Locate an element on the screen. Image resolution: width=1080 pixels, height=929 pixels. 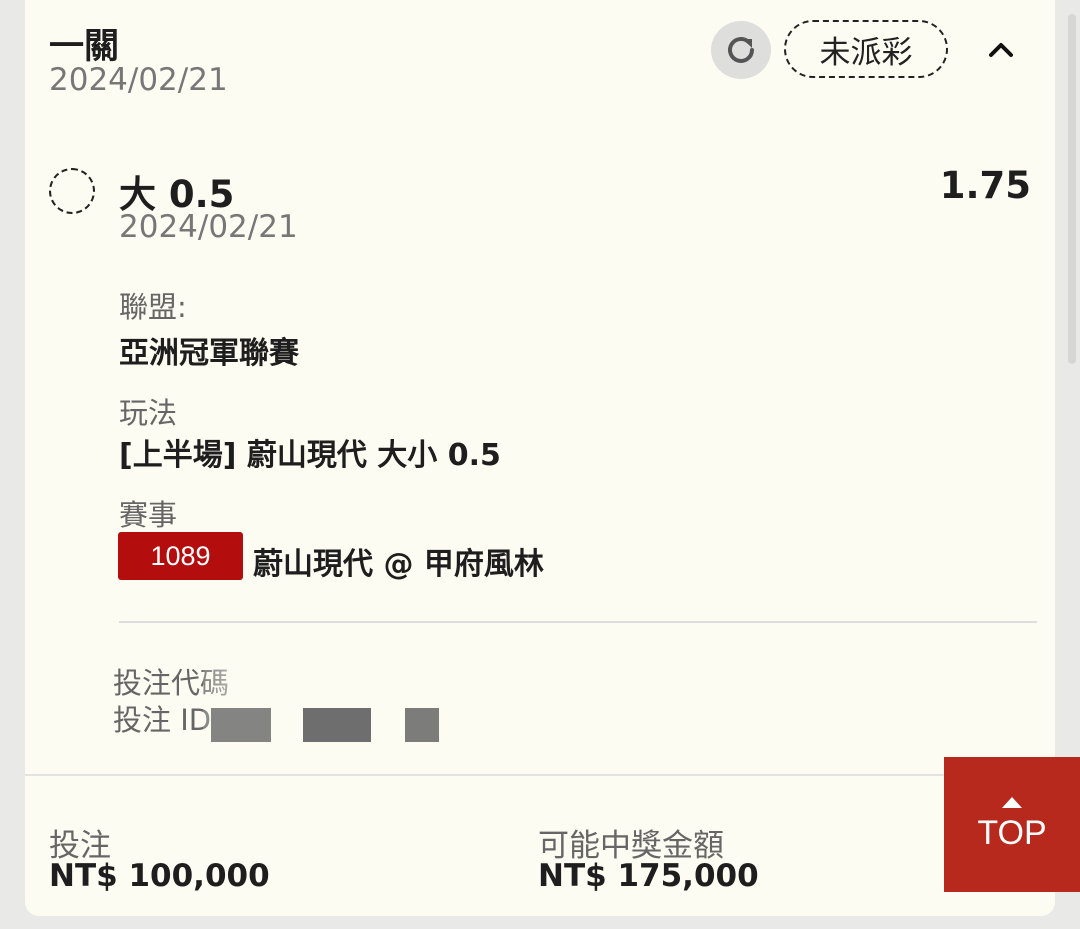
footer-divider is located at coordinates (540, 775).